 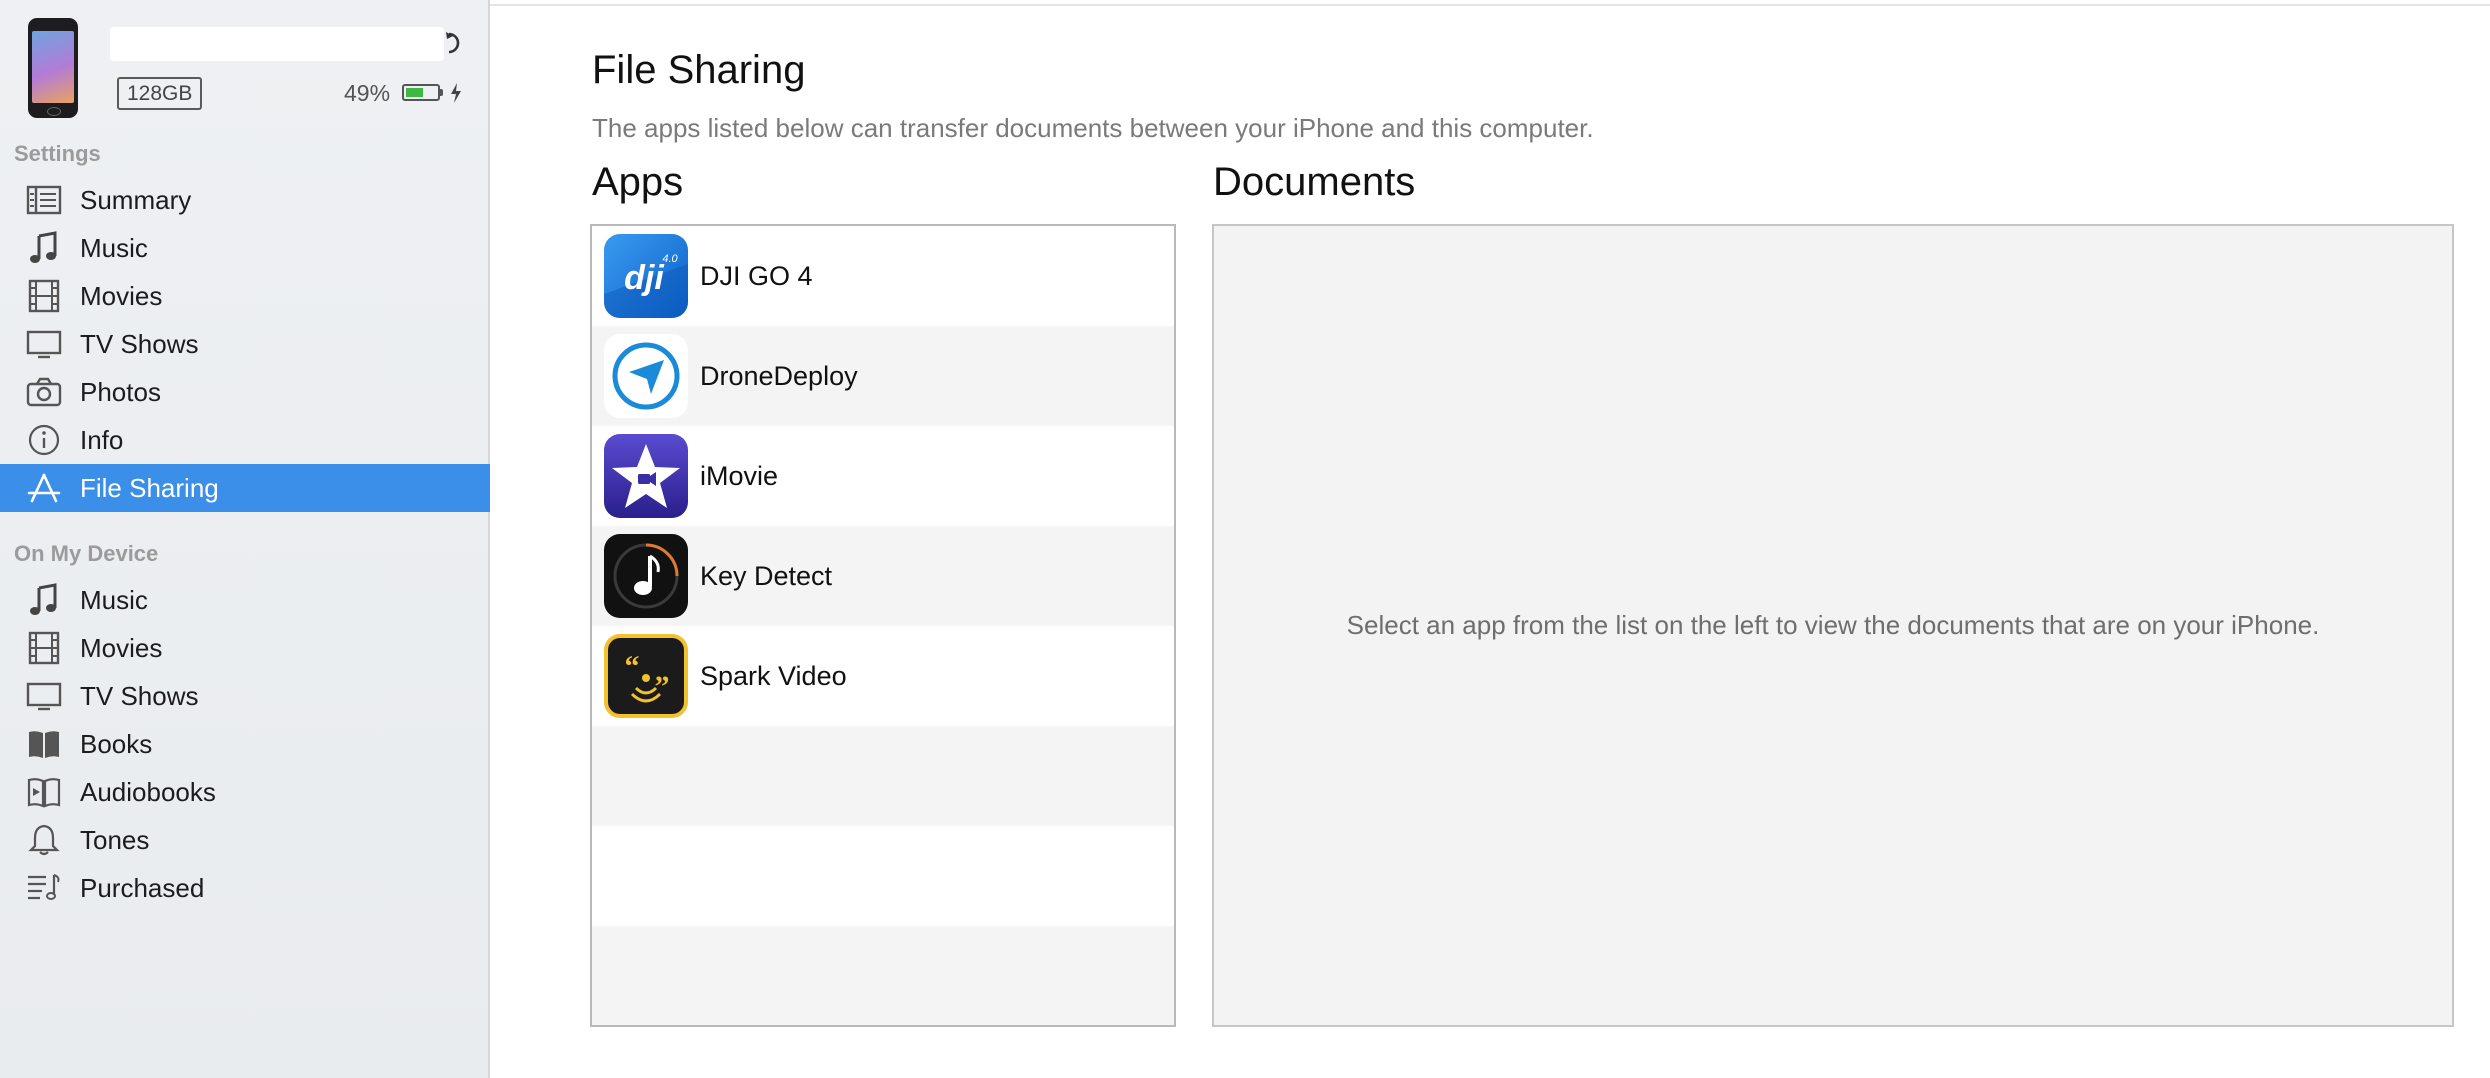 I want to click on battery-icon, so click(x=421, y=92).